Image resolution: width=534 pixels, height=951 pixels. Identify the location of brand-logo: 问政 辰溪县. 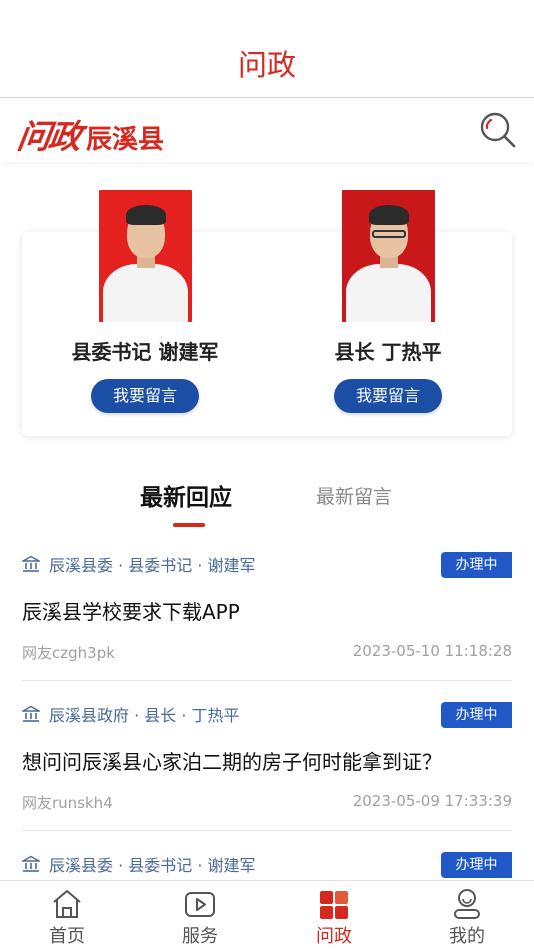
(89, 134).